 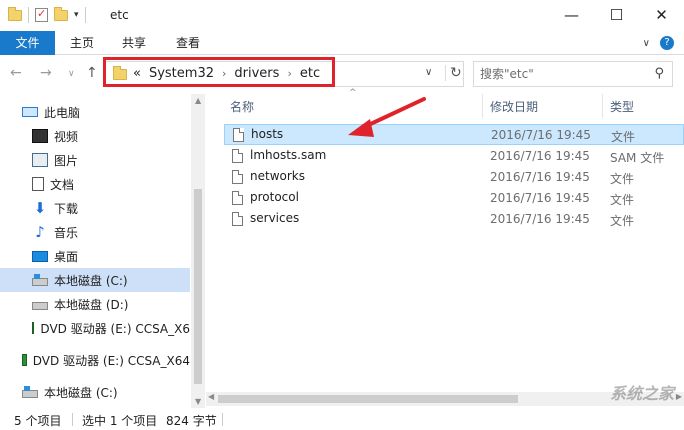 I want to click on status-selected-count: 选中 1 个项目, so click(x=120, y=421).